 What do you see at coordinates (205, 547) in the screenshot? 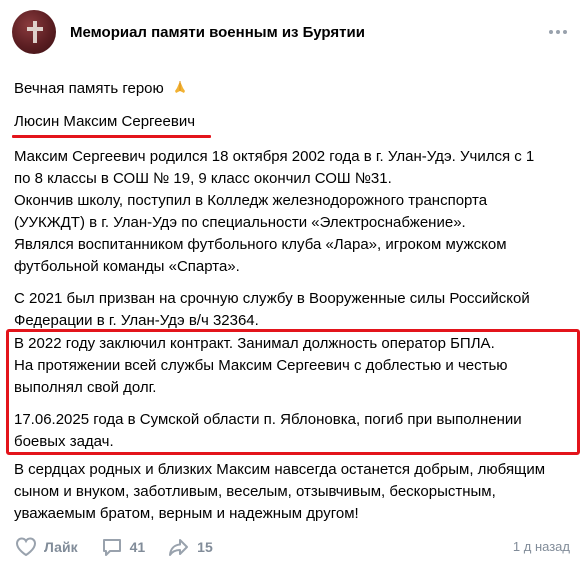
I see `shares-count: 15` at bounding box center [205, 547].